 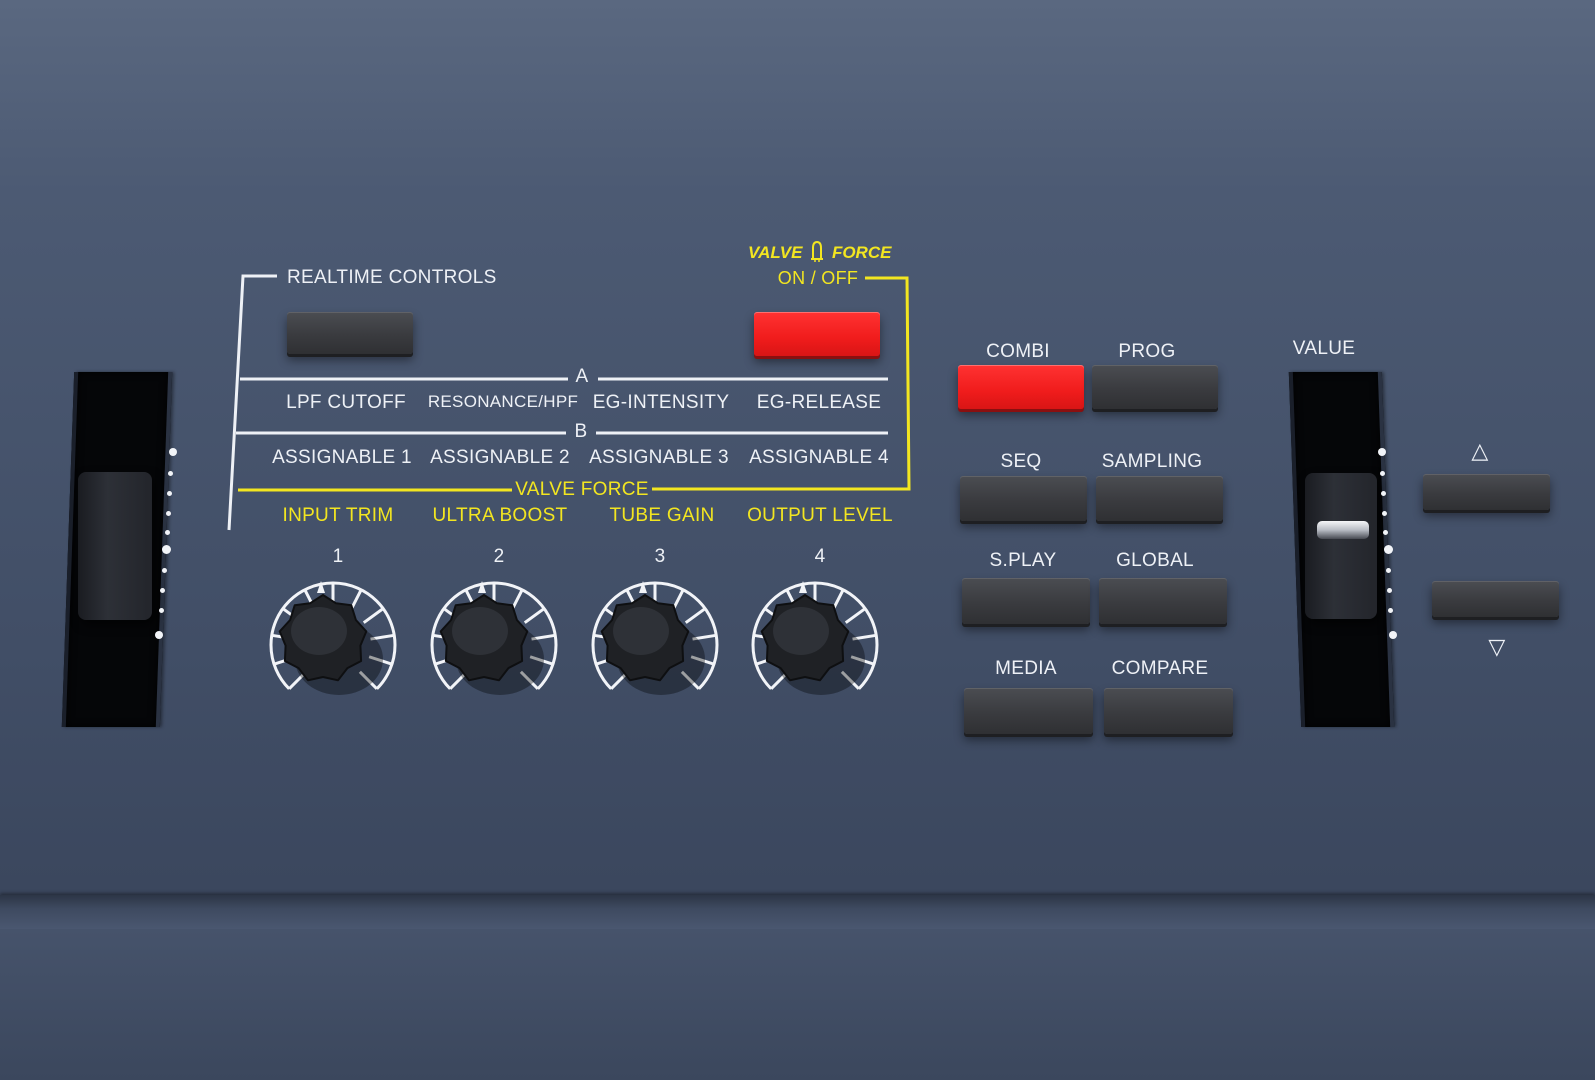 I want to click on valve-force-on-off-button, so click(x=817, y=334).